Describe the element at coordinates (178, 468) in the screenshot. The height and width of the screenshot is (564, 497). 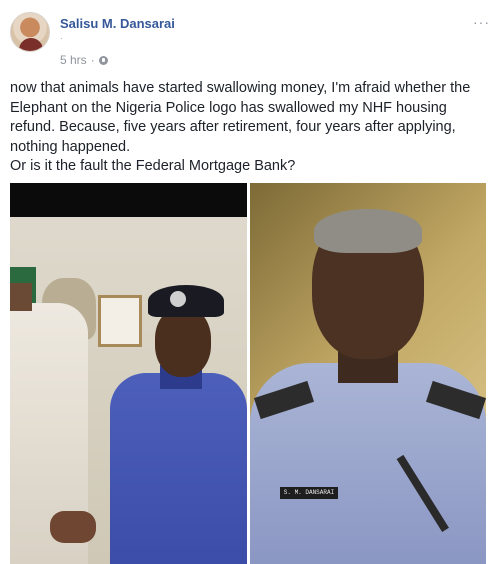
I see `police-uniform` at that location.